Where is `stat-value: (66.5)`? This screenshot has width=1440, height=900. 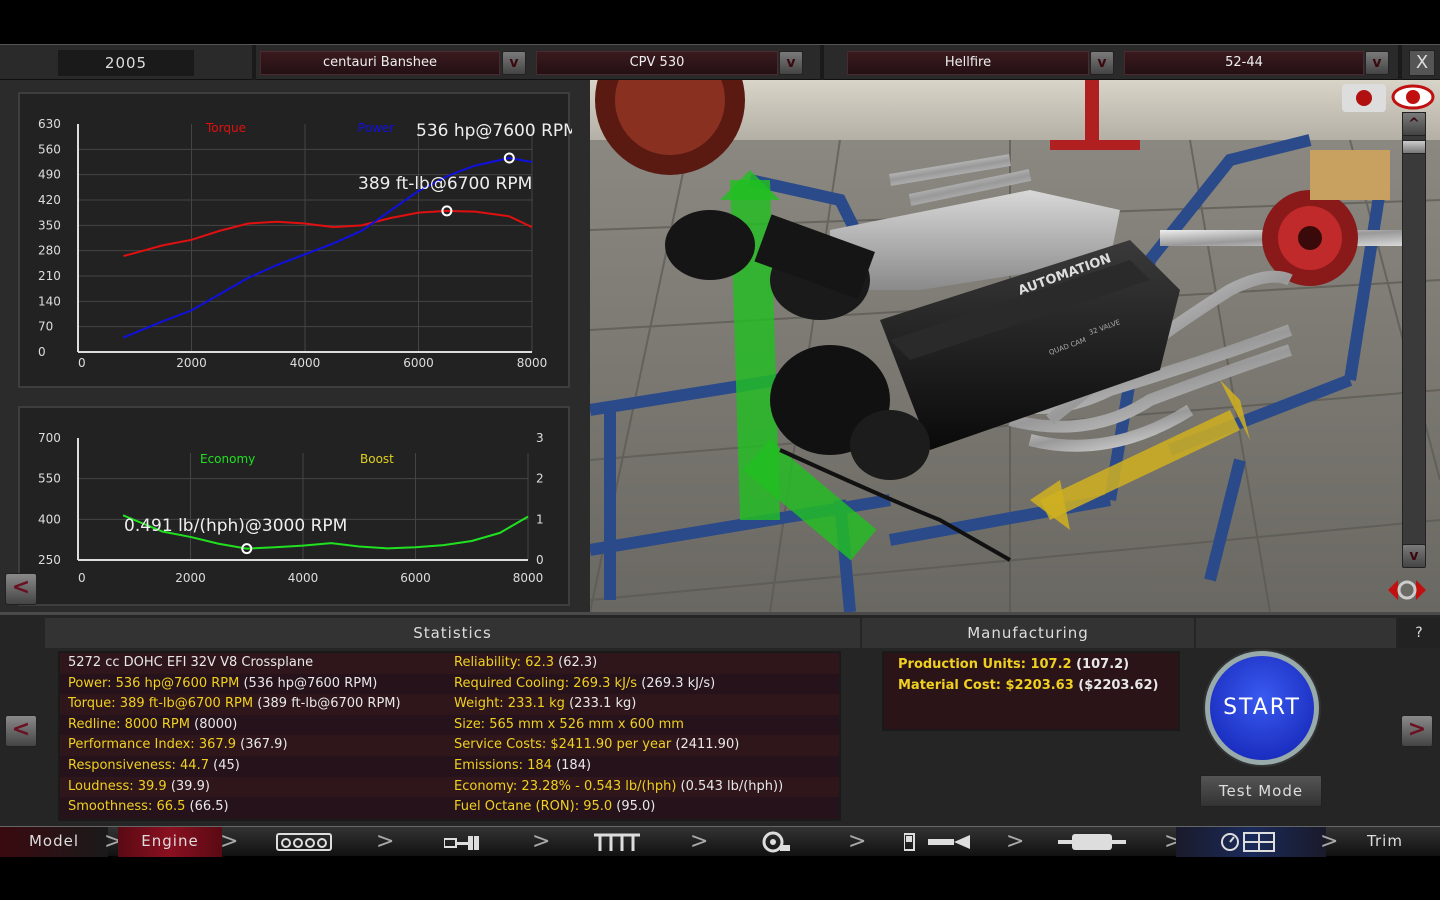 stat-value: (66.5) is located at coordinates (207, 807).